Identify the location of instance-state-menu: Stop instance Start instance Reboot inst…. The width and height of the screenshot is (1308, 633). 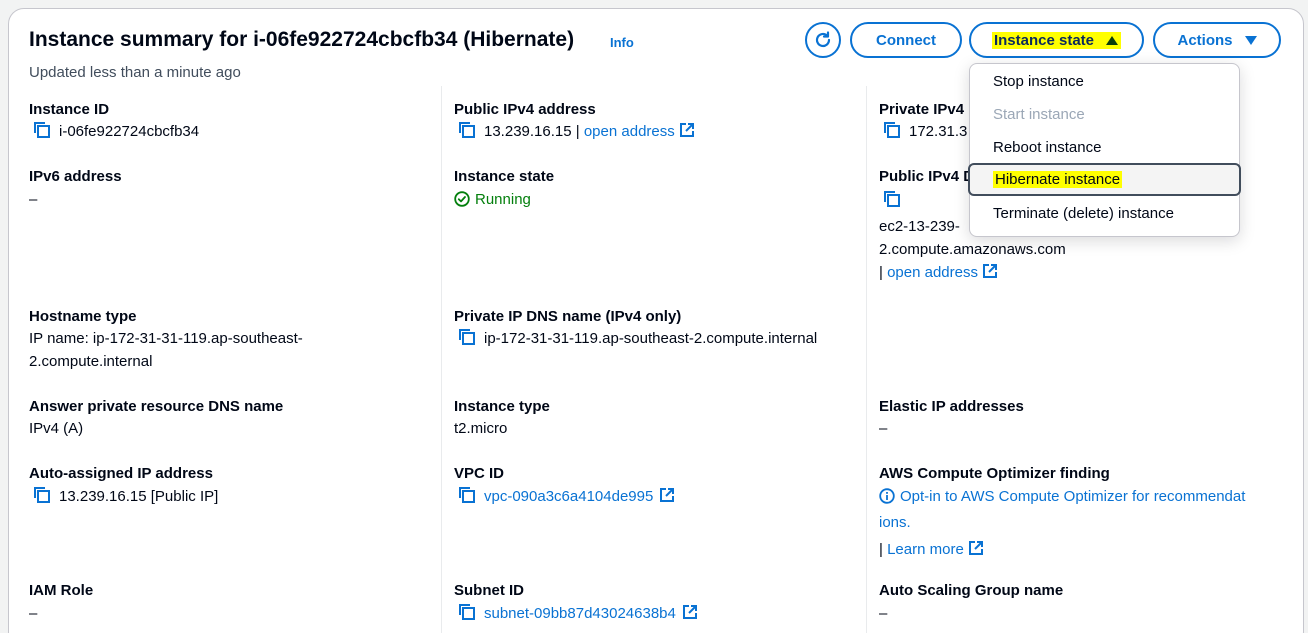
(1104, 150).